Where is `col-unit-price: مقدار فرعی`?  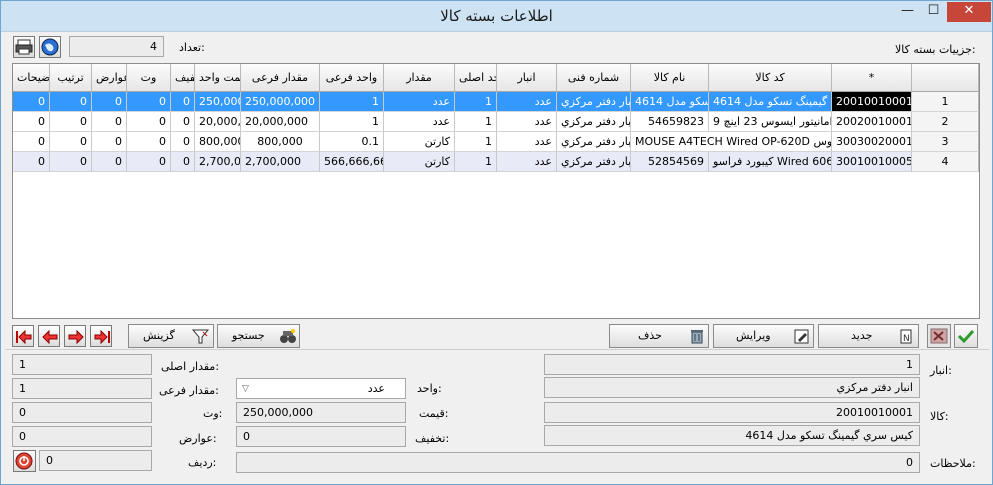 col-unit-price: مقدار فرعی is located at coordinates (280, 78).